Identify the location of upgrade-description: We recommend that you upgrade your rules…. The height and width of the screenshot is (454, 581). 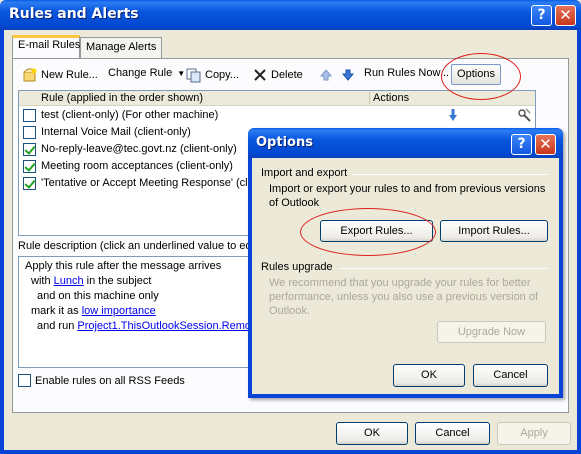
(404, 297).